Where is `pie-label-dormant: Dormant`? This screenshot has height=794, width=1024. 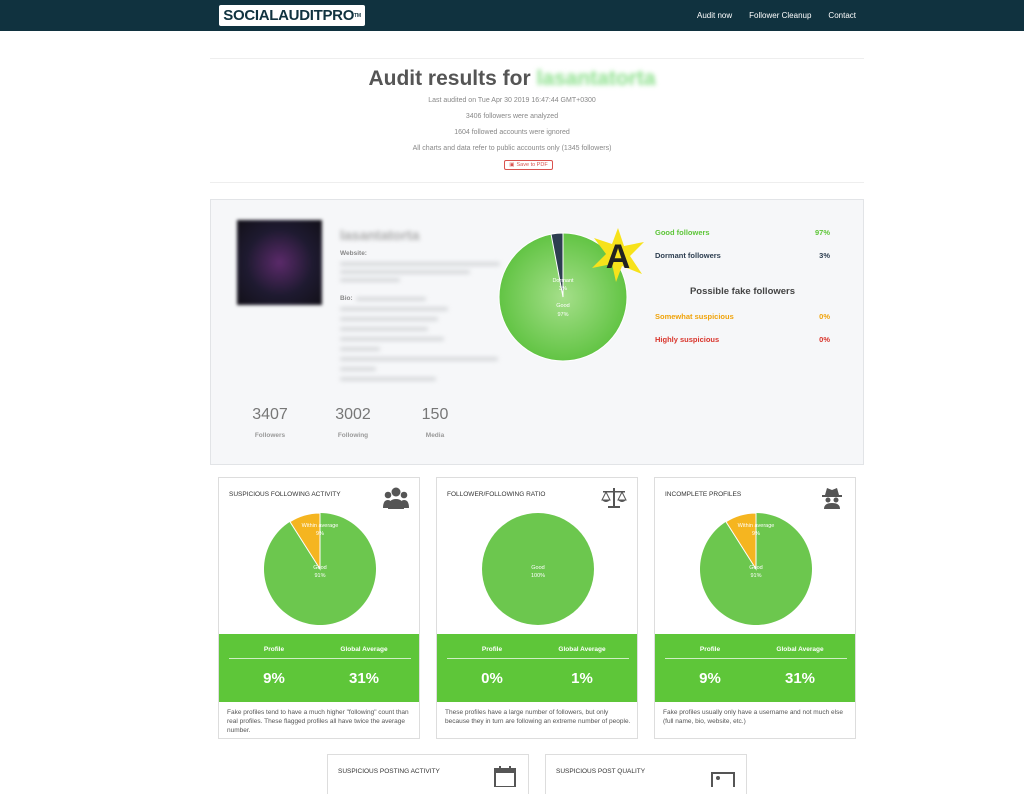 pie-label-dormant: Dormant is located at coordinates (563, 281).